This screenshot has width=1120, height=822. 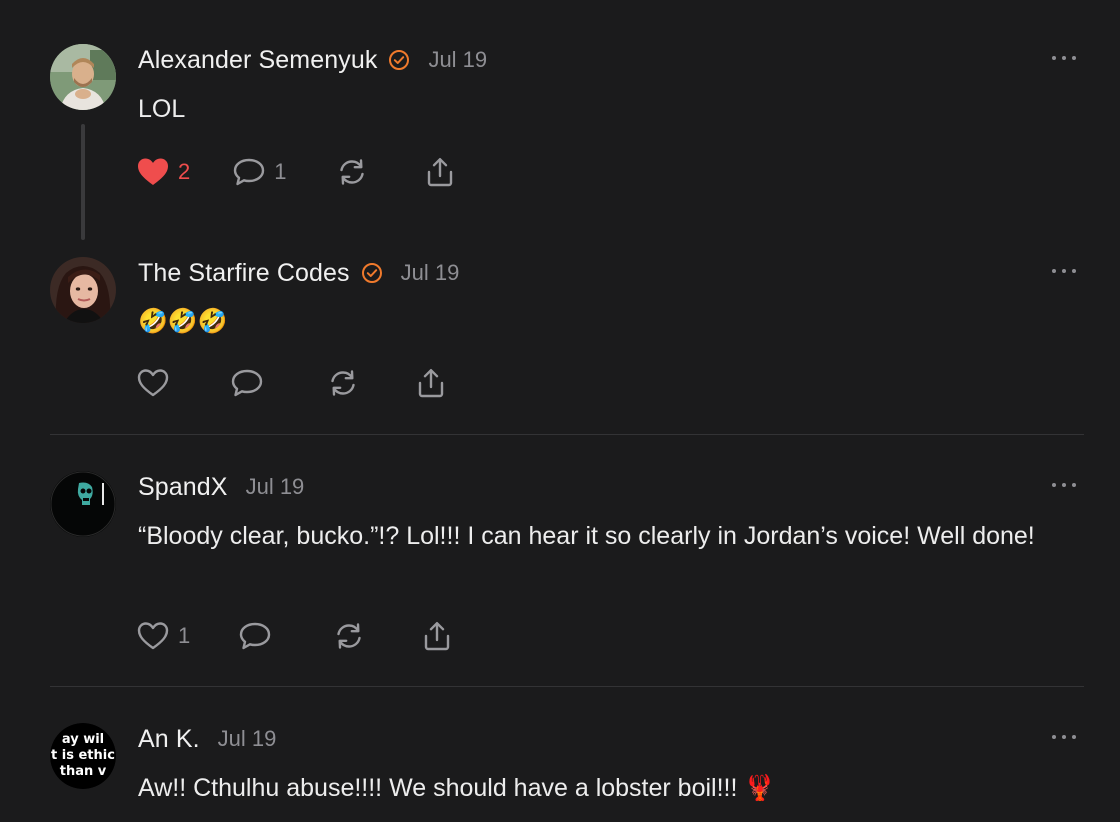 I want to click on comment-header: The Starfire Codes Jul 19, so click(x=298, y=273).